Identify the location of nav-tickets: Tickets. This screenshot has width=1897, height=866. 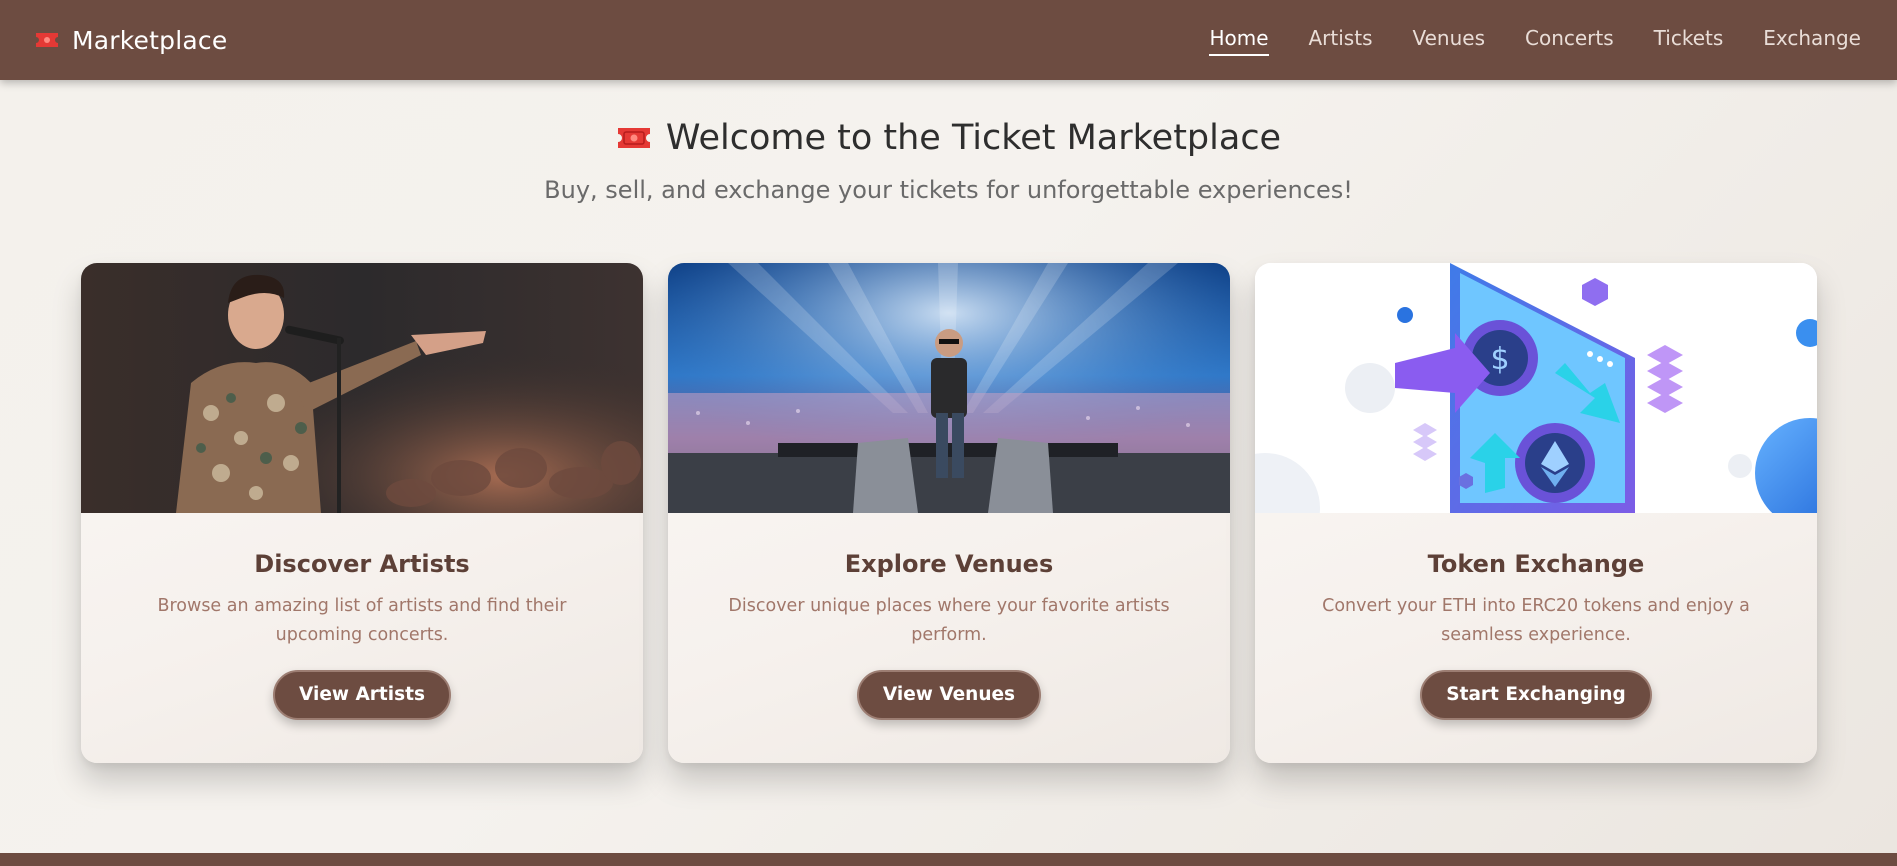
(1689, 40).